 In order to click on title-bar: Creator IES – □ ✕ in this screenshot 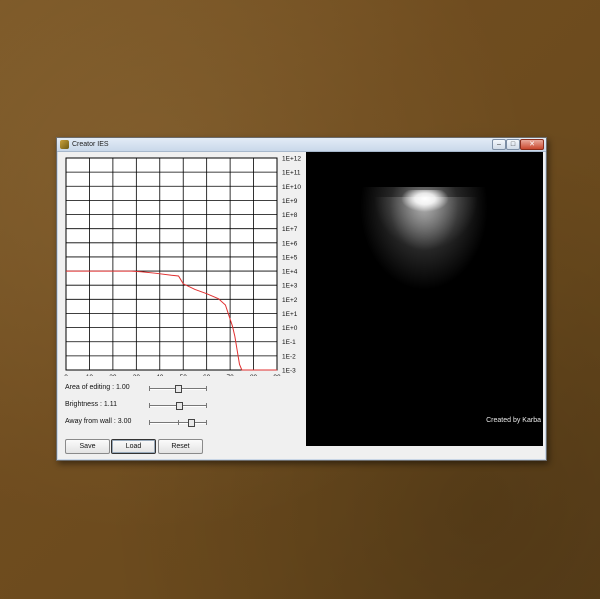, I will do `click(301, 145)`.